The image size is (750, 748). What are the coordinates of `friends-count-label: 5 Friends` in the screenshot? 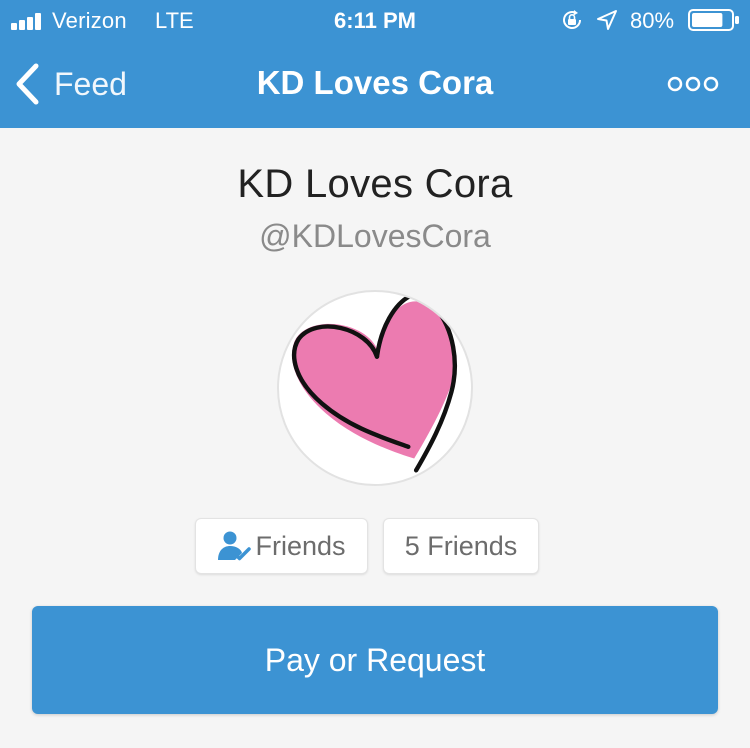 It's located at (461, 545).